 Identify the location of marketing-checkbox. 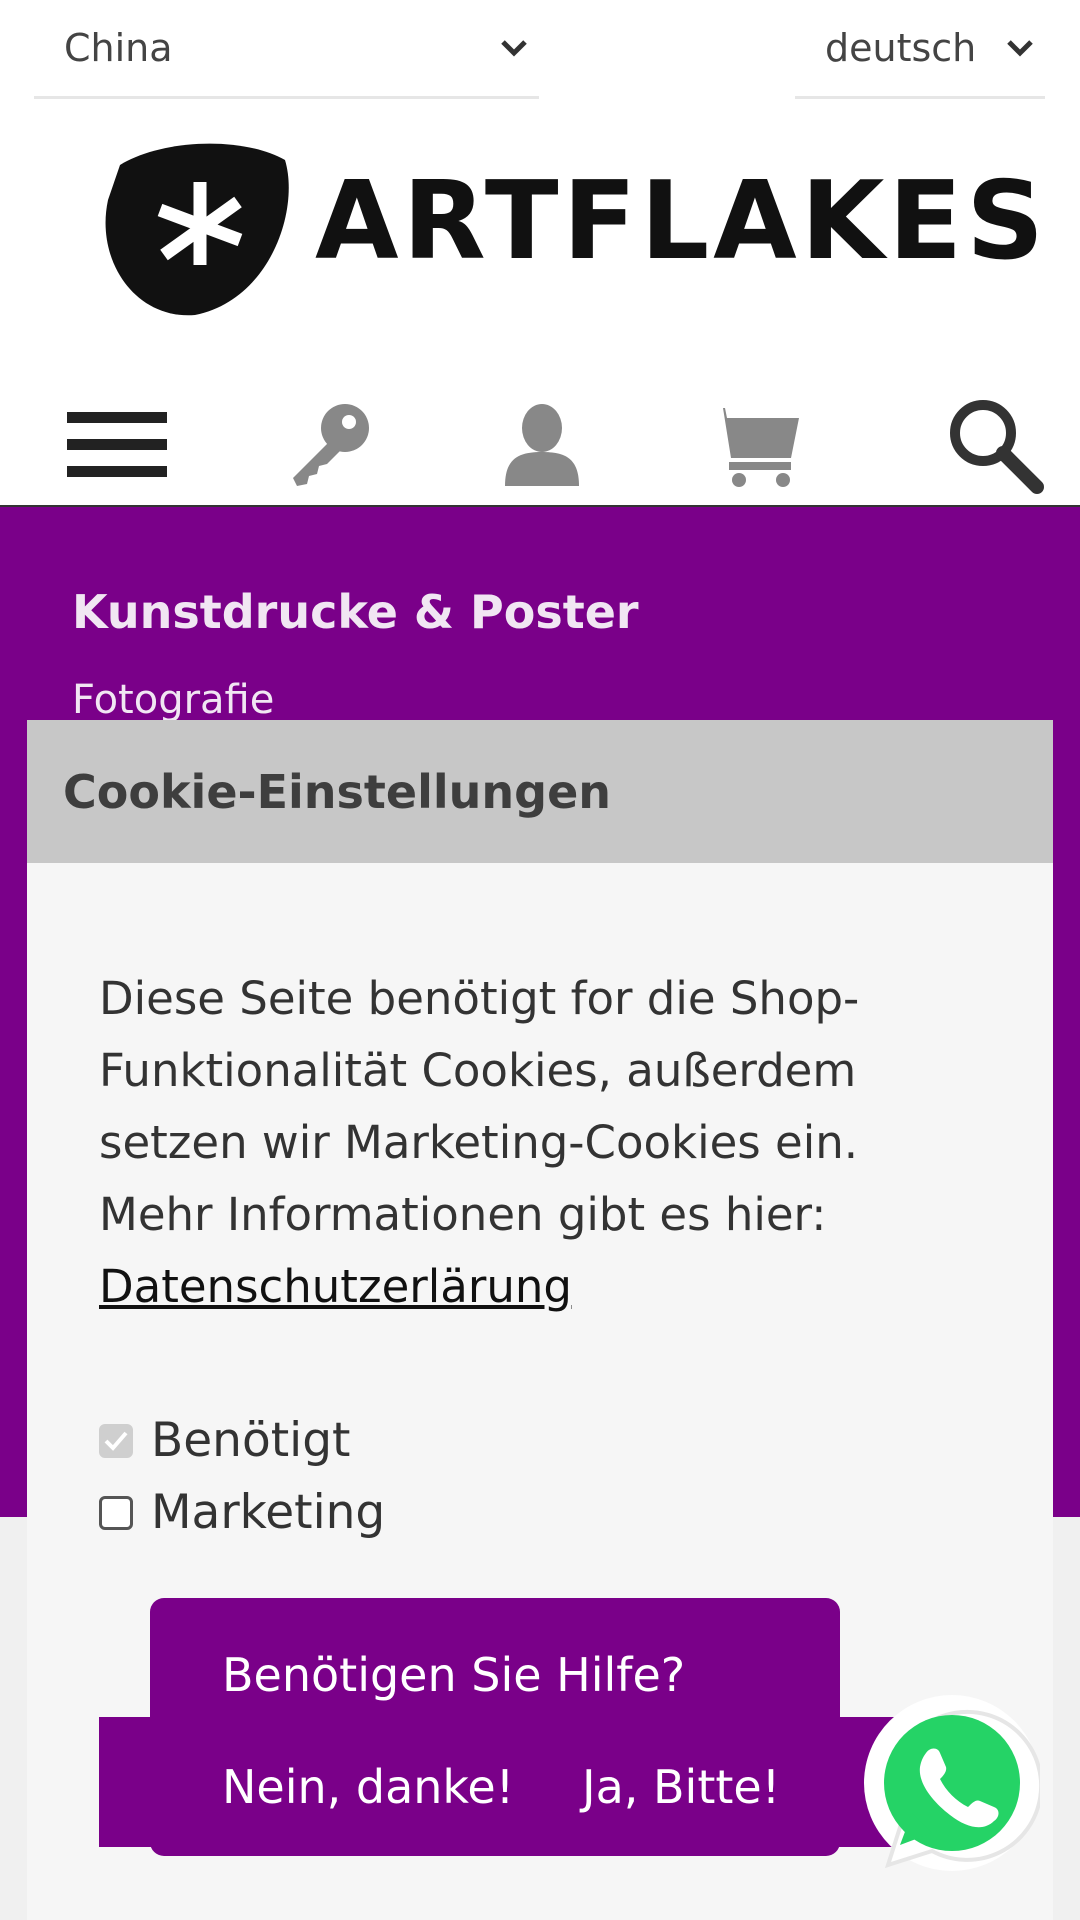
(116, 1513).